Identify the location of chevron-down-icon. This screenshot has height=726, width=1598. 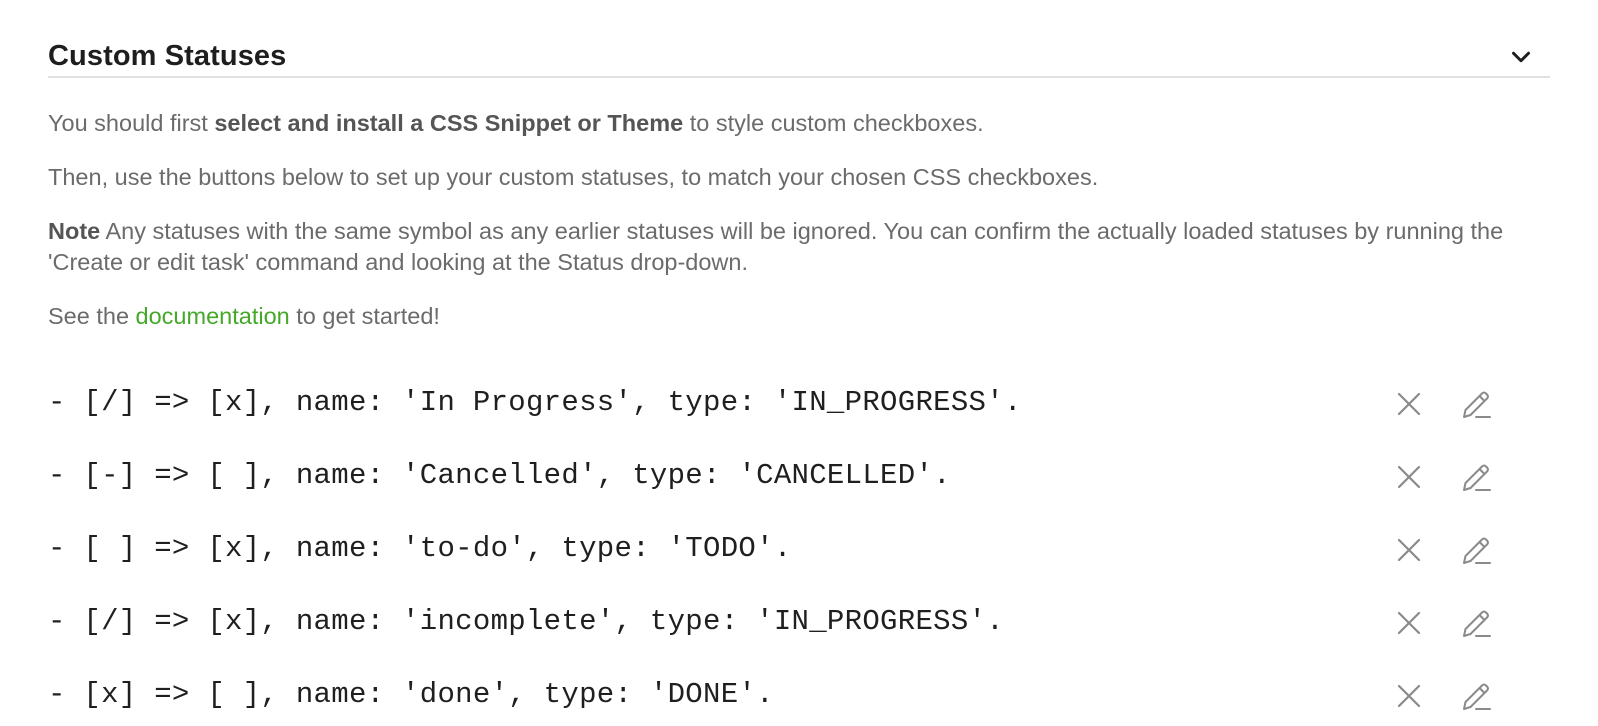
(1521, 57).